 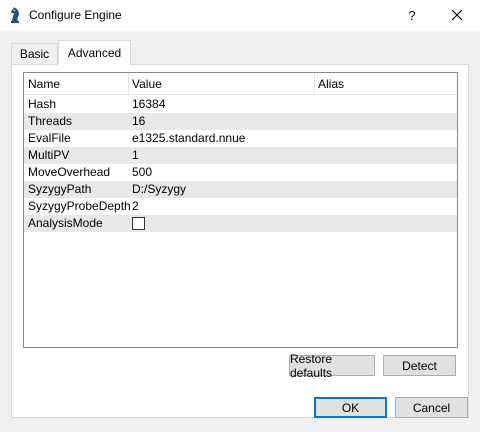 What do you see at coordinates (76, 84) in the screenshot?
I see `header-name: Name` at bounding box center [76, 84].